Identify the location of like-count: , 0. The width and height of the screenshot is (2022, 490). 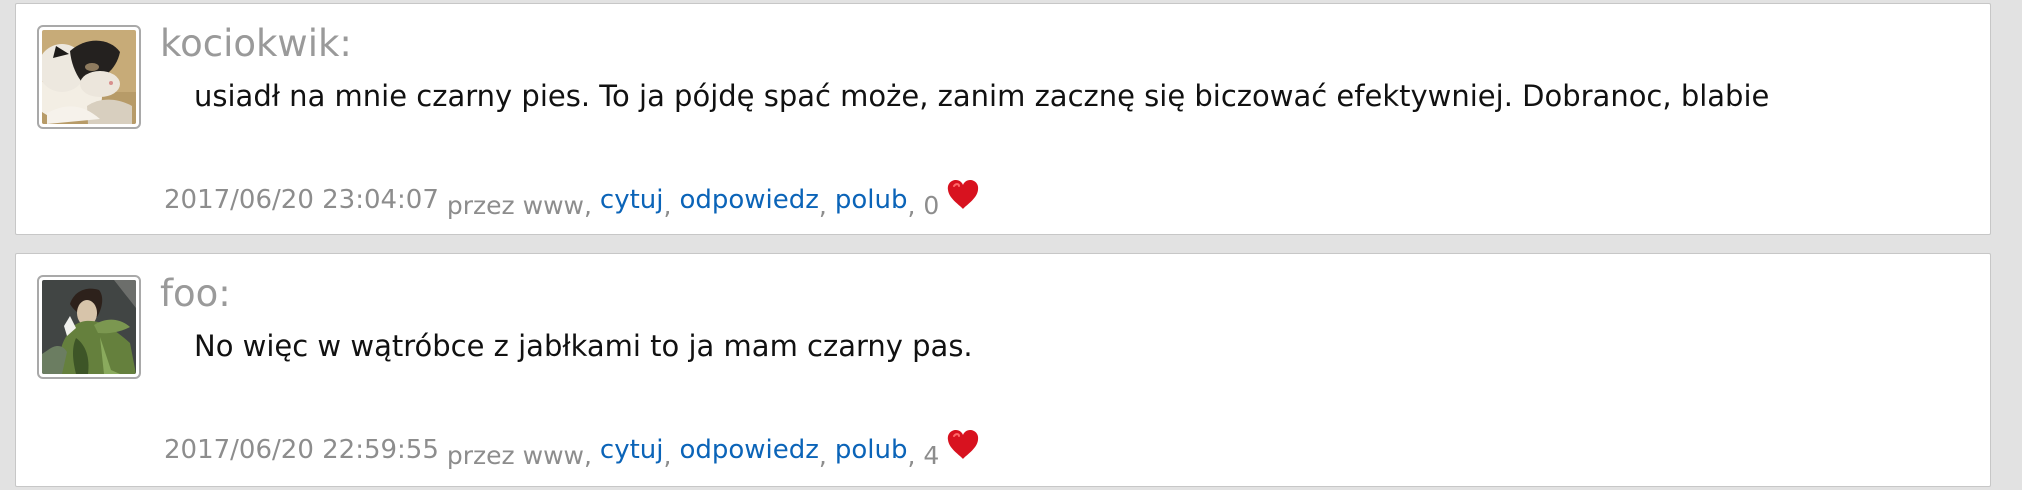
(923, 205).